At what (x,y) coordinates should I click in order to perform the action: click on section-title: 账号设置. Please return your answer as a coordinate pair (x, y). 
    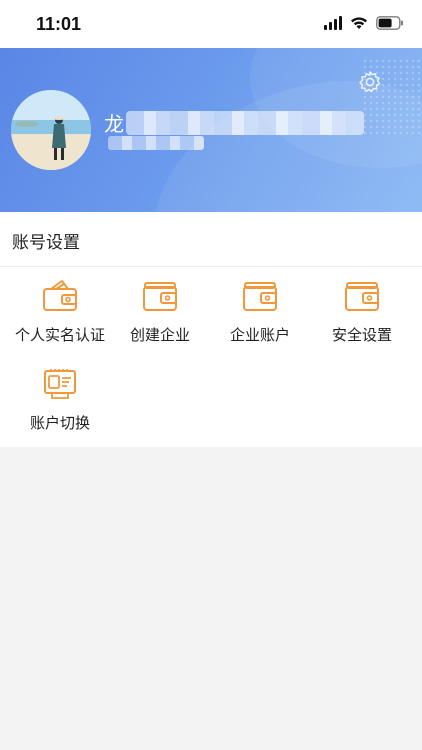
    Looking at the image, I should click on (46, 243).